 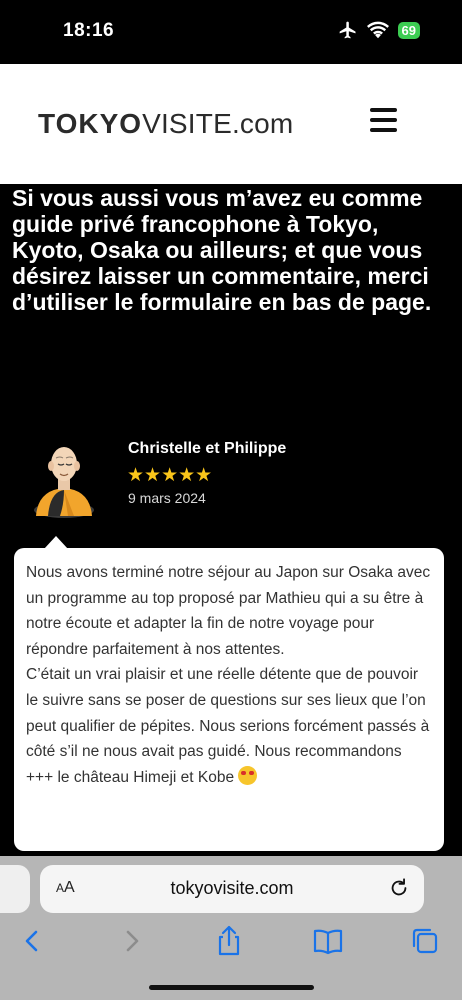 What do you see at coordinates (231, 32) in the screenshot?
I see `status-bar: 18:16 69` at bounding box center [231, 32].